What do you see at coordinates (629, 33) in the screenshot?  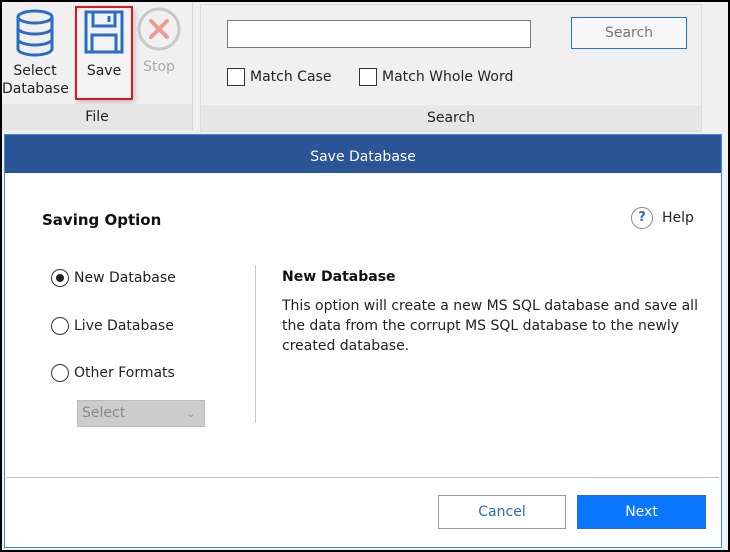 I see `search-button: Search` at bounding box center [629, 33].